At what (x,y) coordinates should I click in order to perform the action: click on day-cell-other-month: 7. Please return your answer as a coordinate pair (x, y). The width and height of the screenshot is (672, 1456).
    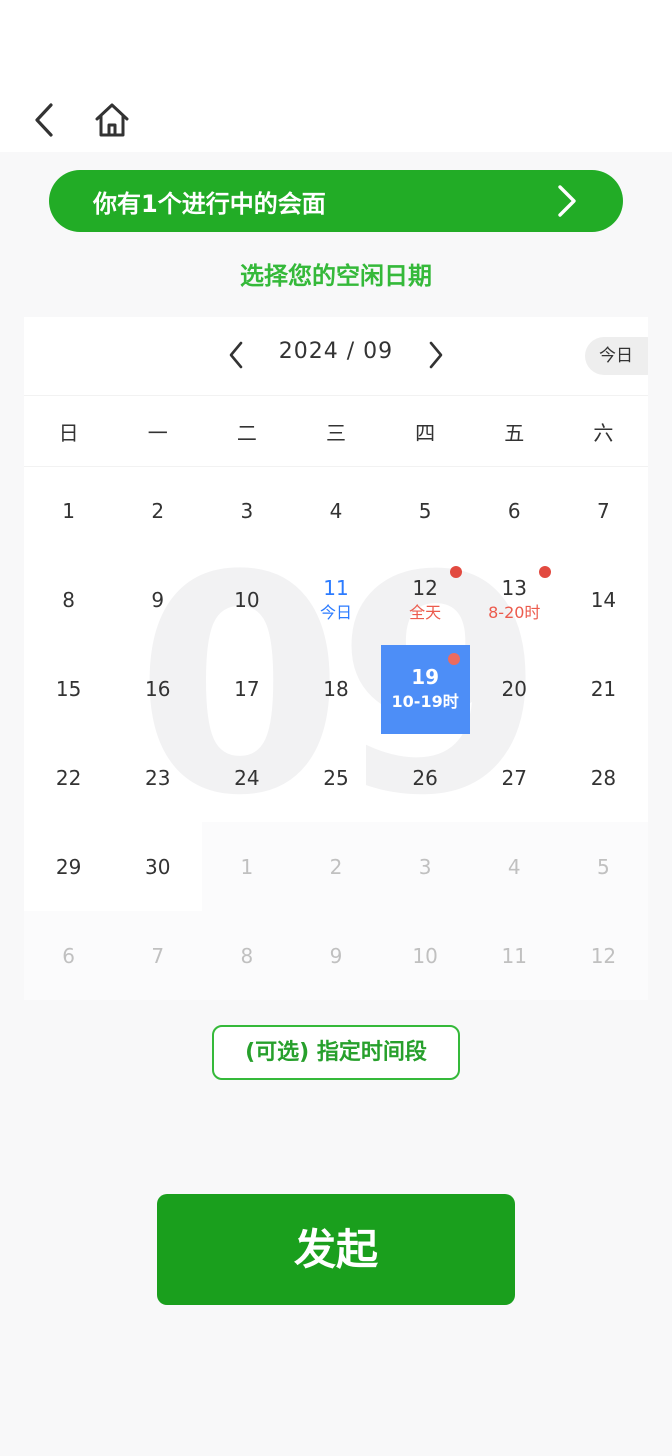
    Looking at the image, I should click on (158, 955).